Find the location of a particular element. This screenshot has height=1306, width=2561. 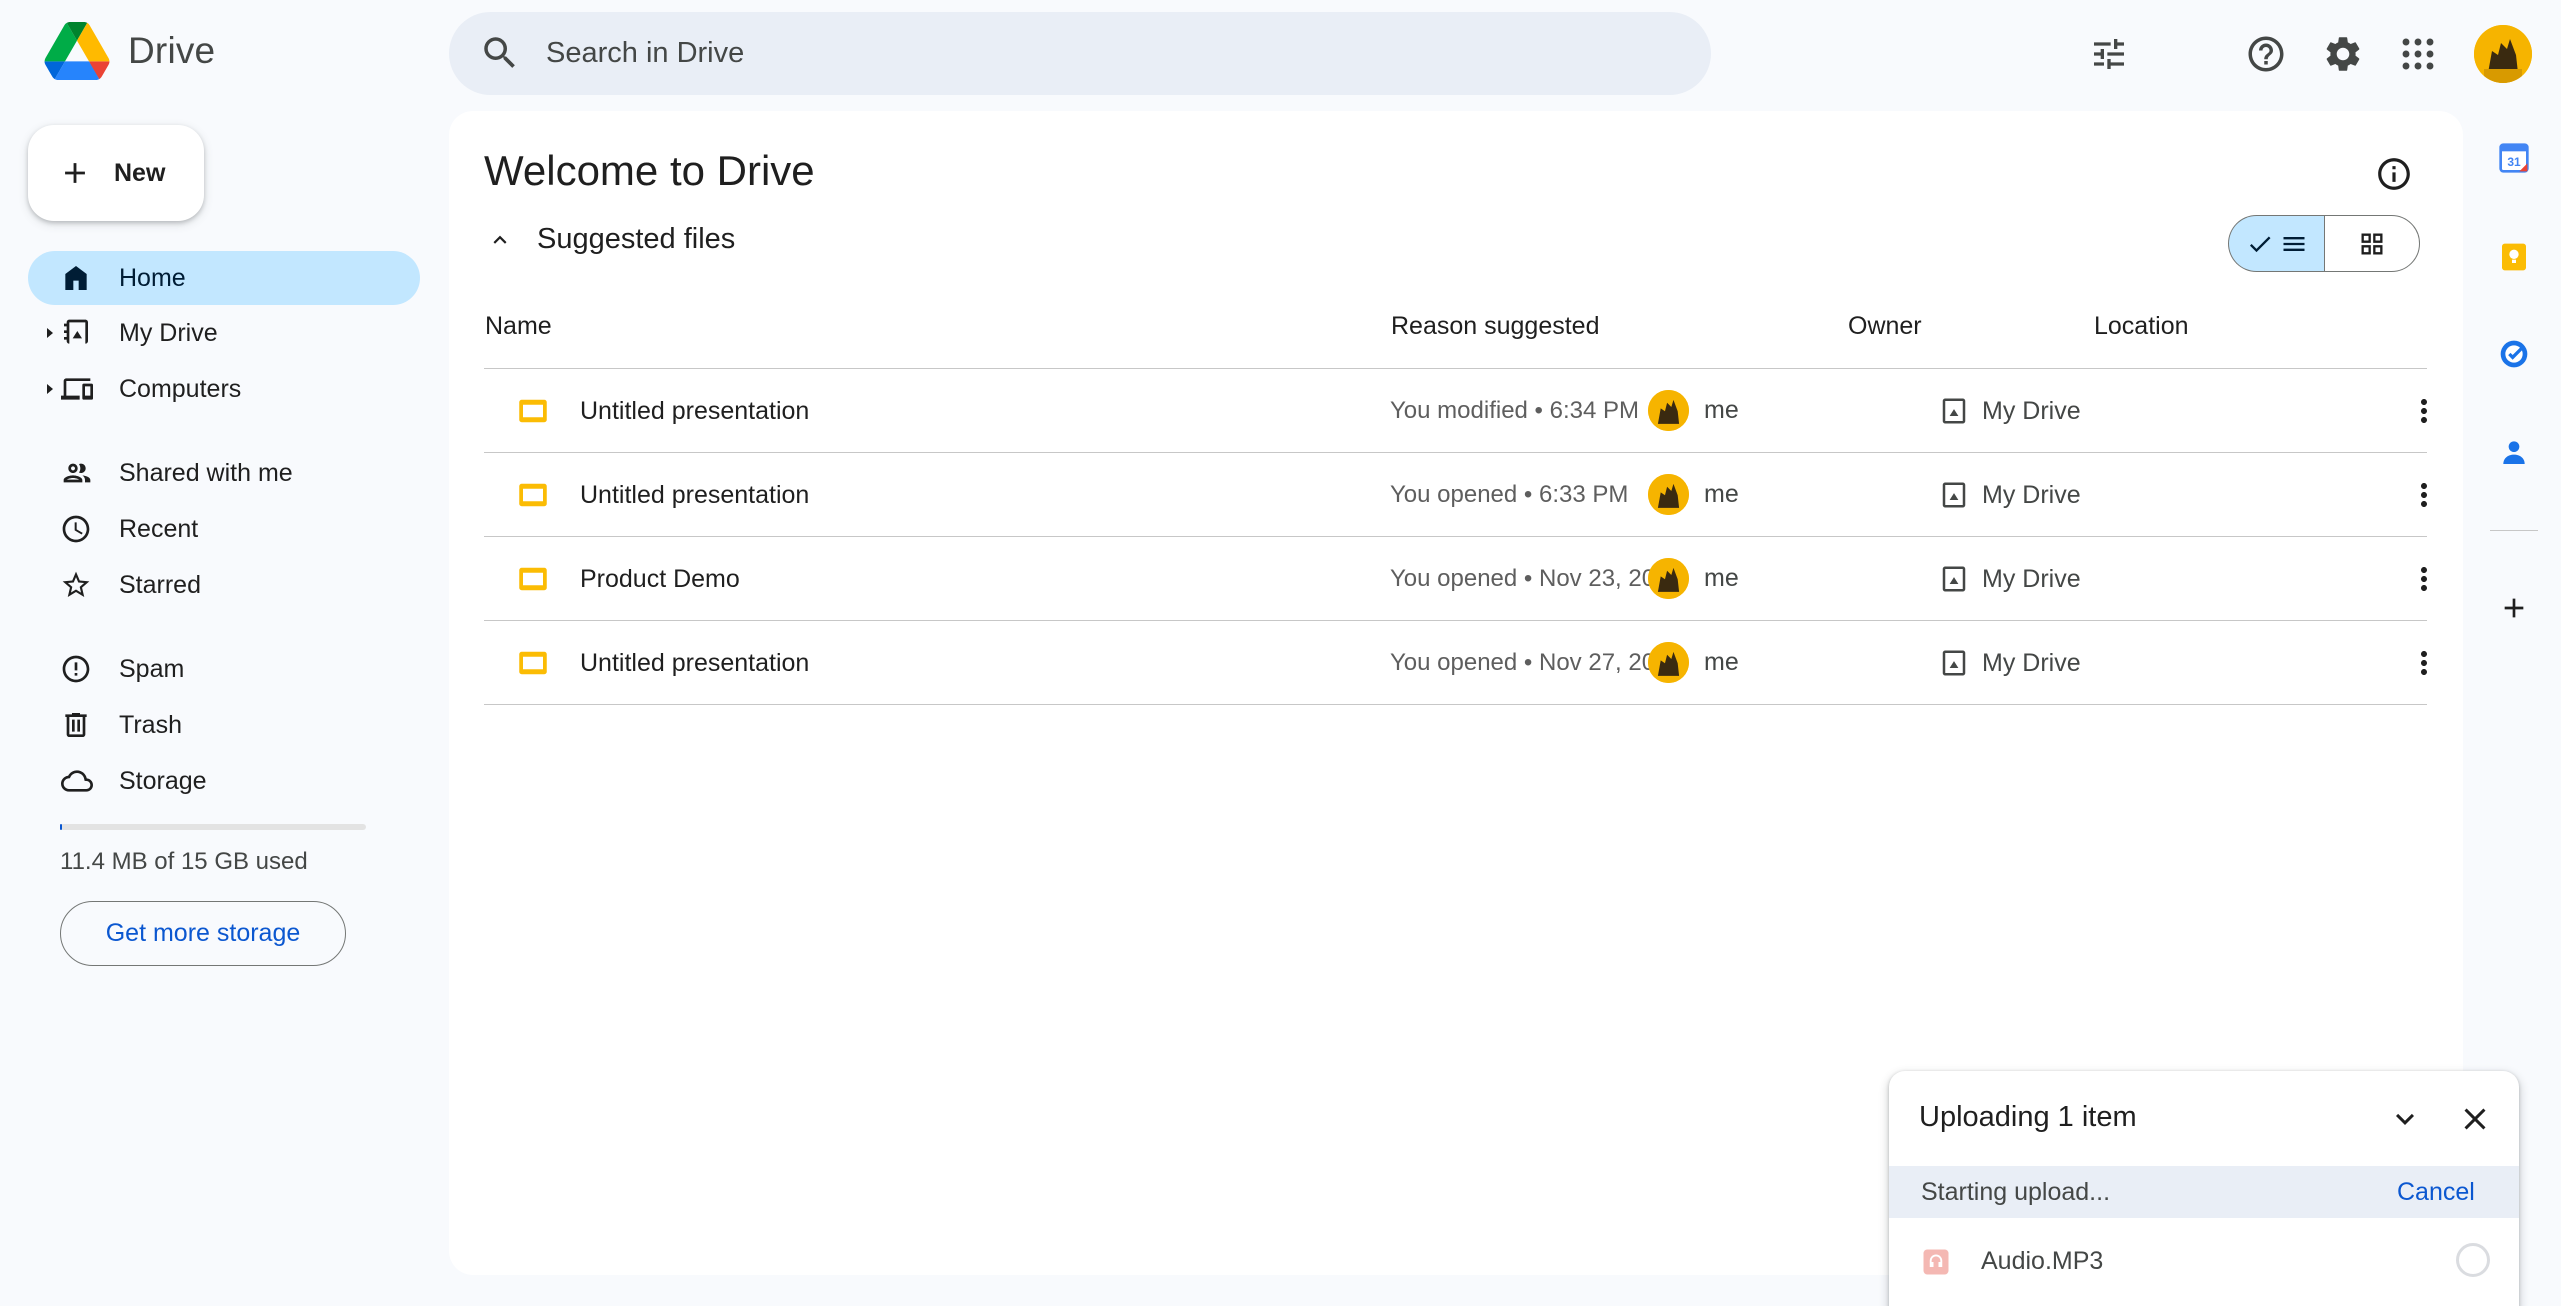

search-icon is located at coordinates (500, 53).